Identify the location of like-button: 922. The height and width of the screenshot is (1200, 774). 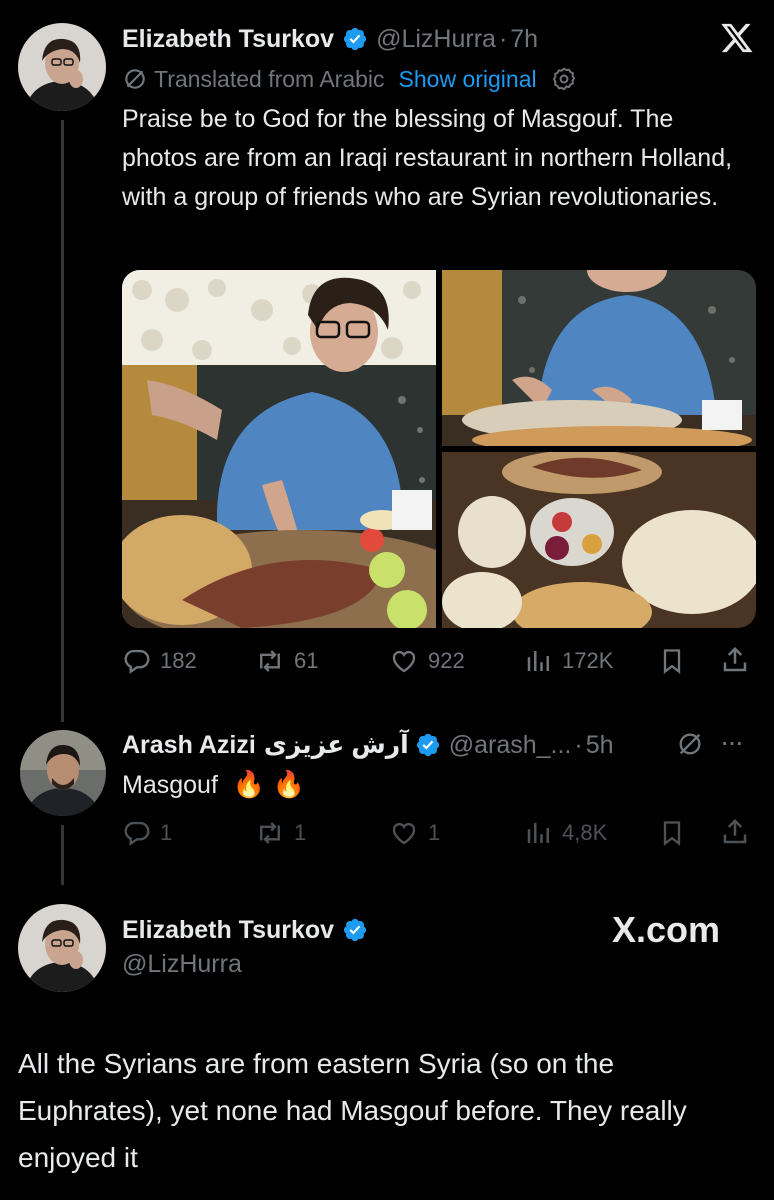
(426, 661).